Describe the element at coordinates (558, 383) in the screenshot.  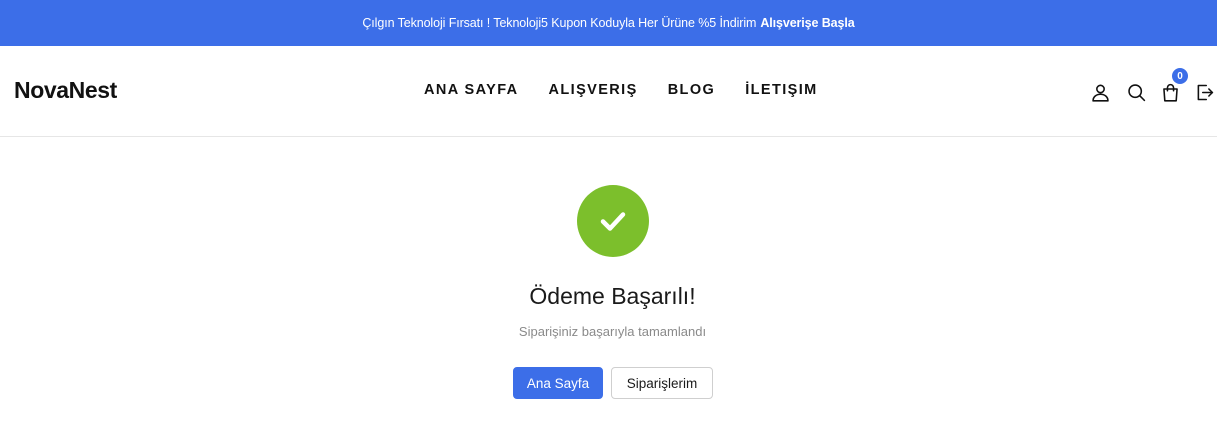
I see `home-button: Ana Sayfa` at that location.